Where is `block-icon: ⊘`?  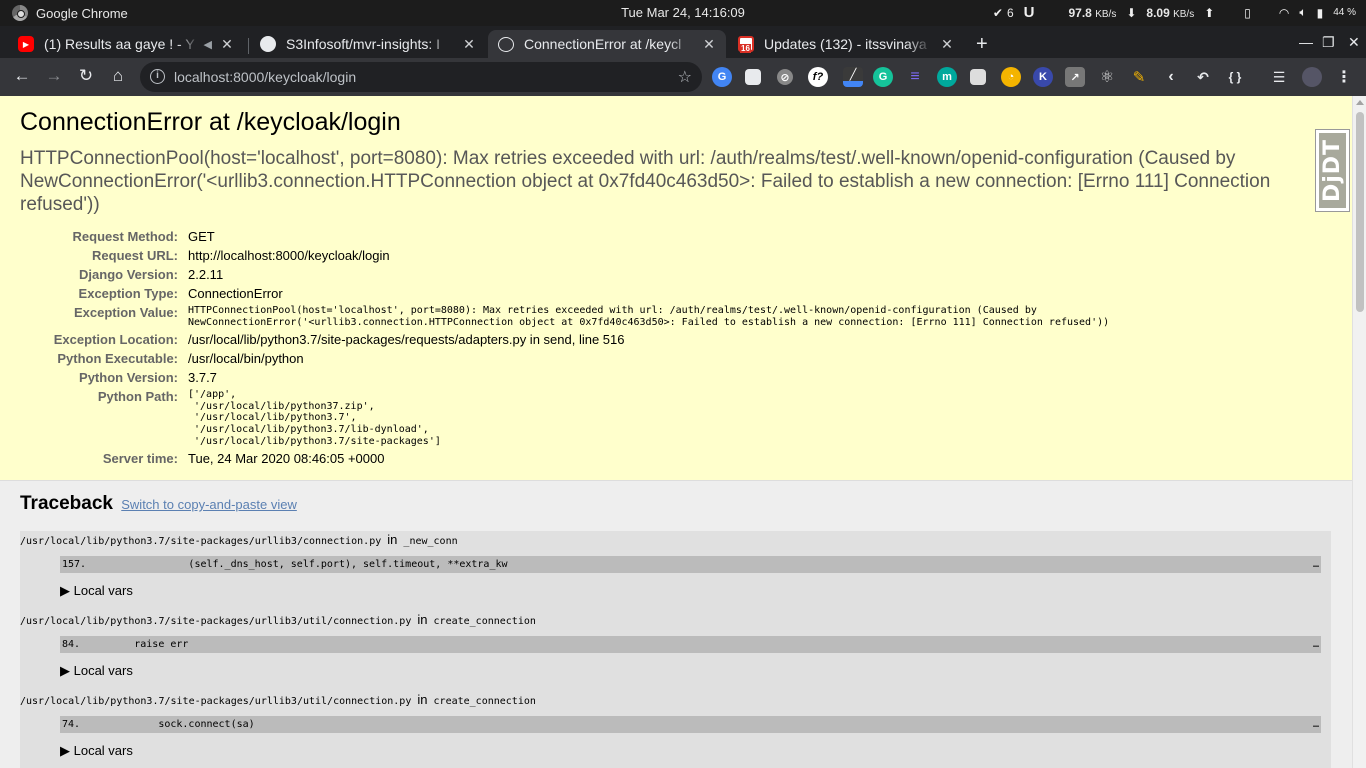 block-icon: ⊘ is located at coordinates (785, 77).